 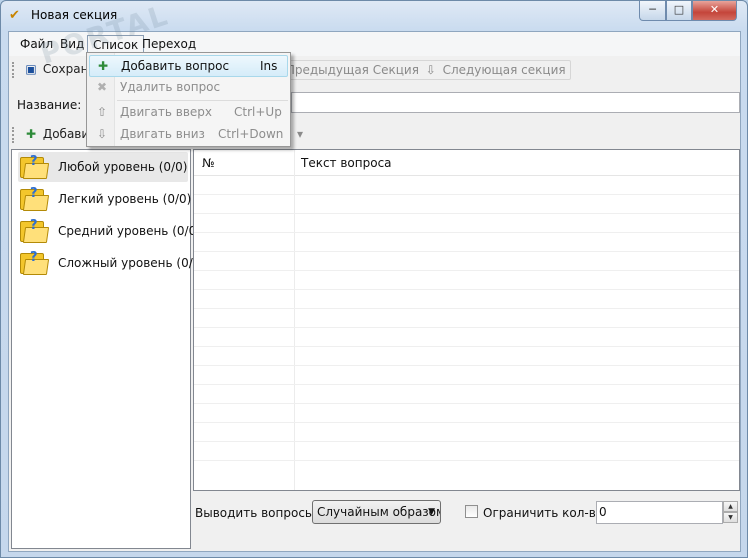 What do you see at coordinates (166, 112) in the screenshot?
I see `menu-item-label: Двигать вверх` at bounding box center [166, 112].